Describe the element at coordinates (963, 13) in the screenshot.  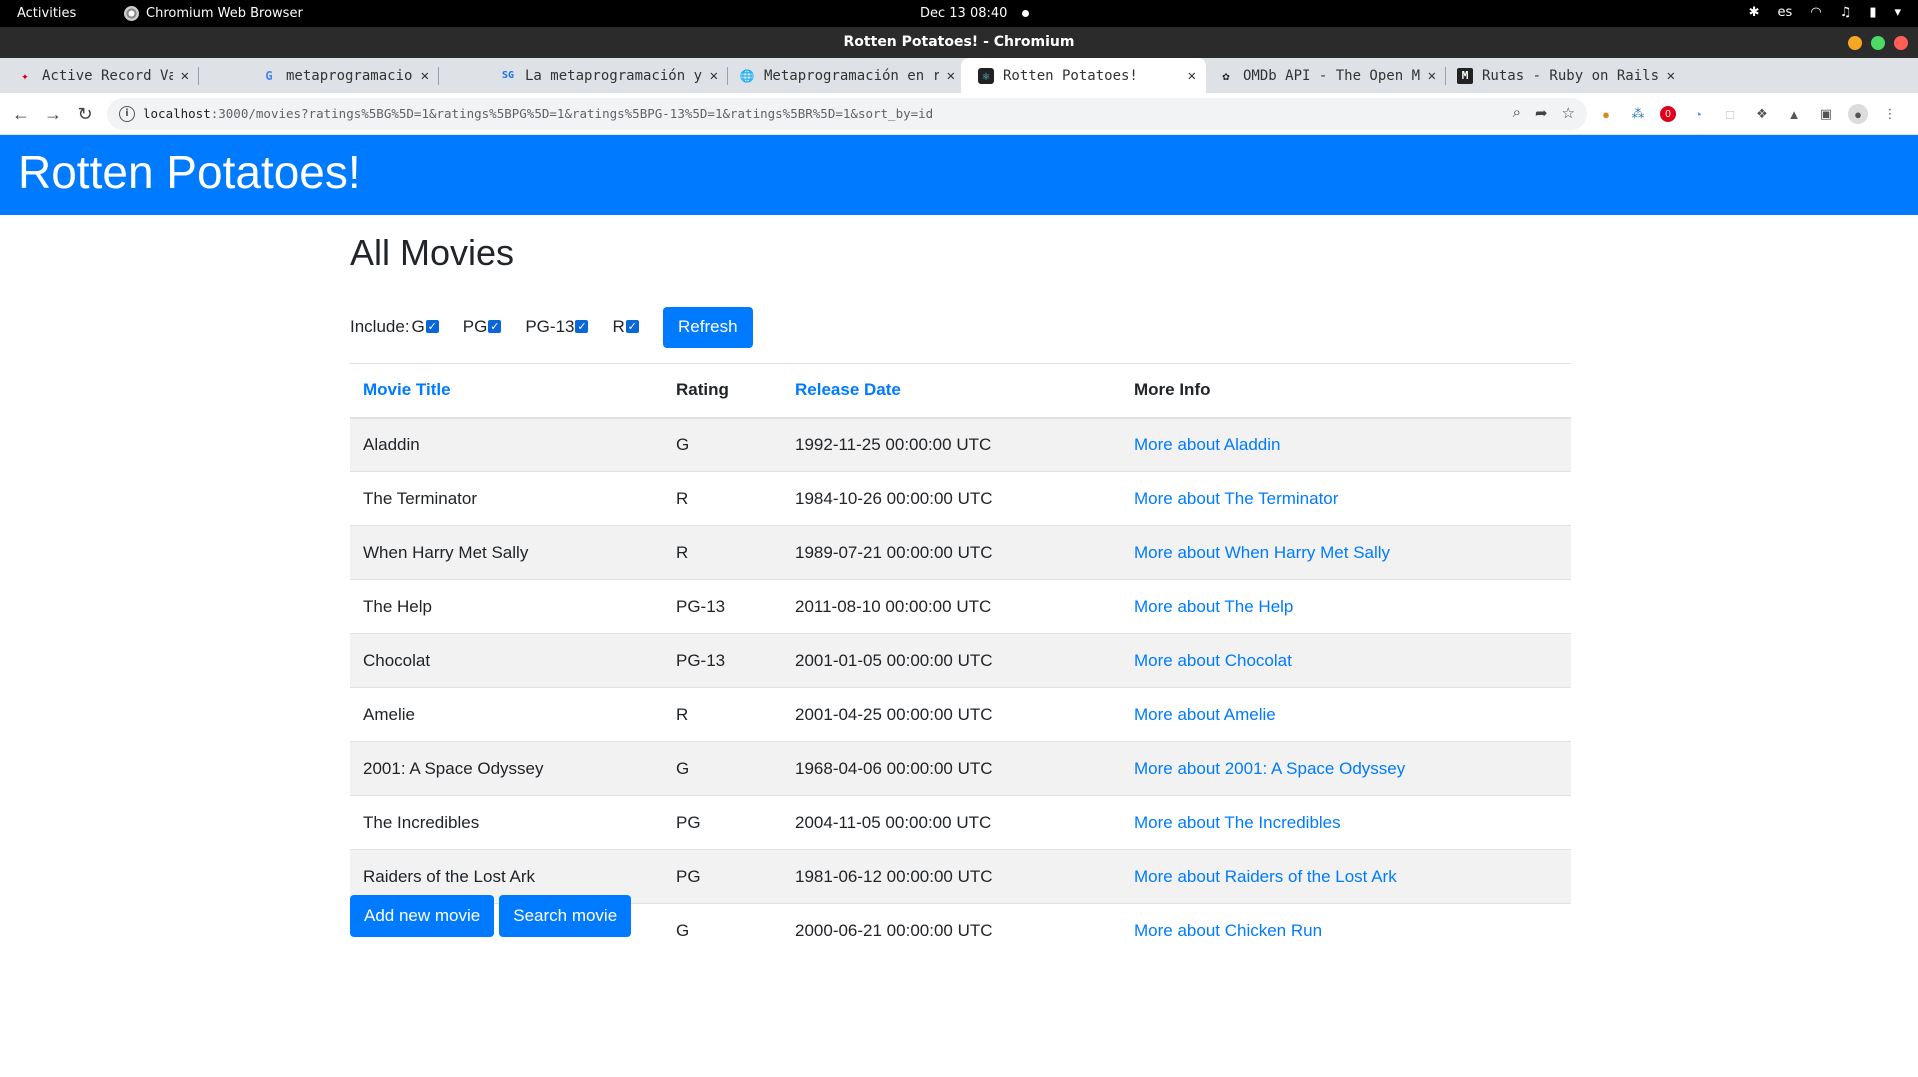
I see `clock: Dec 13 08:40` at that location.